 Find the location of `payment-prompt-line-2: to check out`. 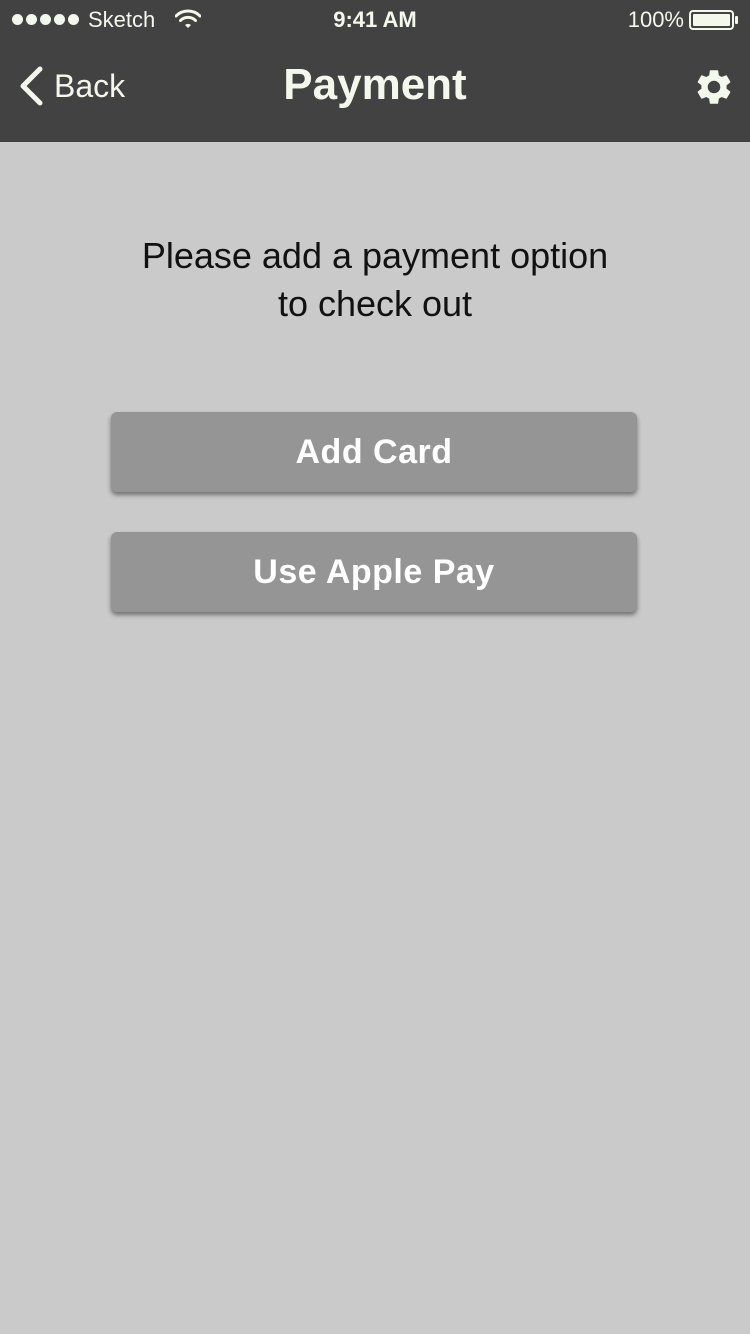

payment-prompt-line-2: to check out is located at coordinates (375, 303).